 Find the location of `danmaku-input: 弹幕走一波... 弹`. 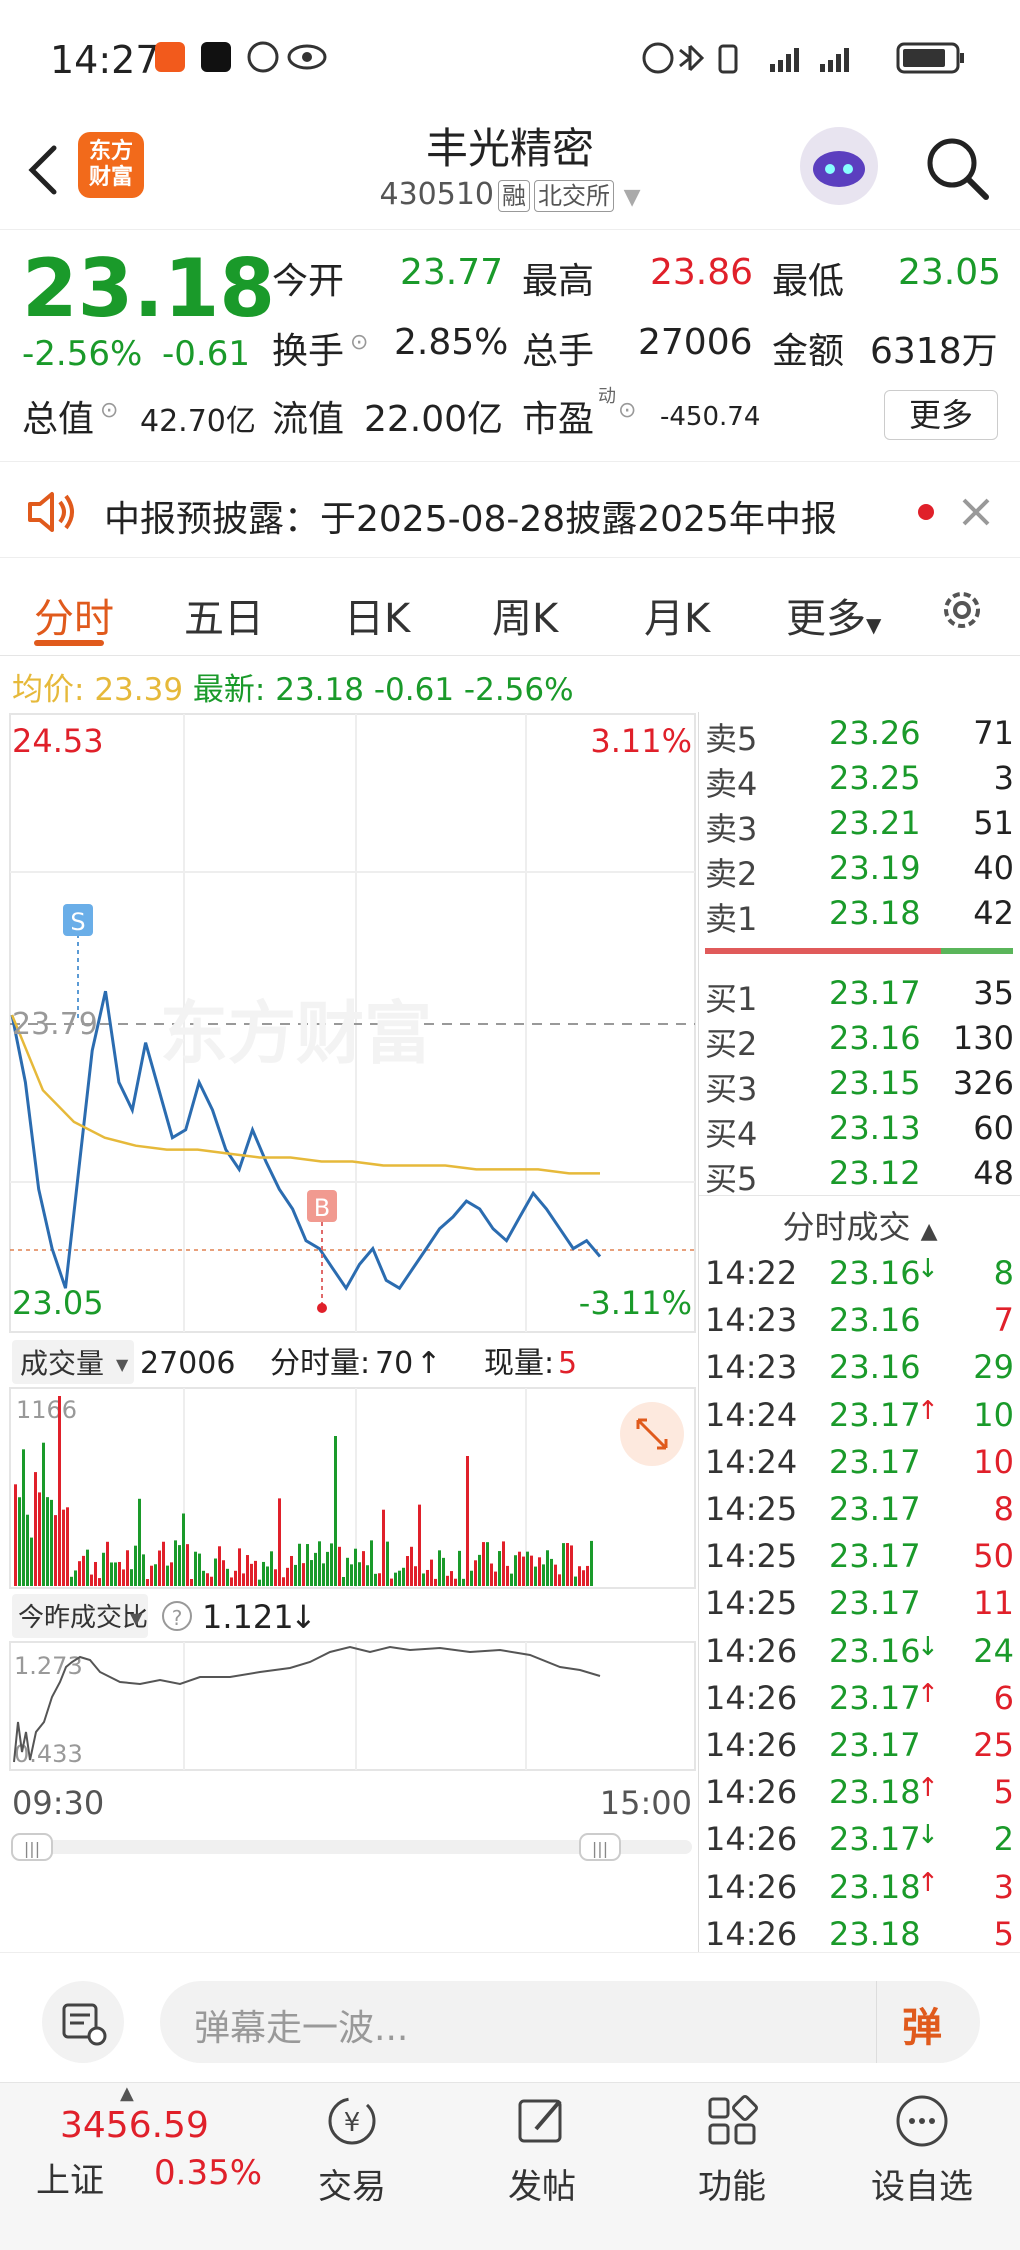

danmaku-input: 弹幕走一波... 弹 is located at coordinates (570, 2022).